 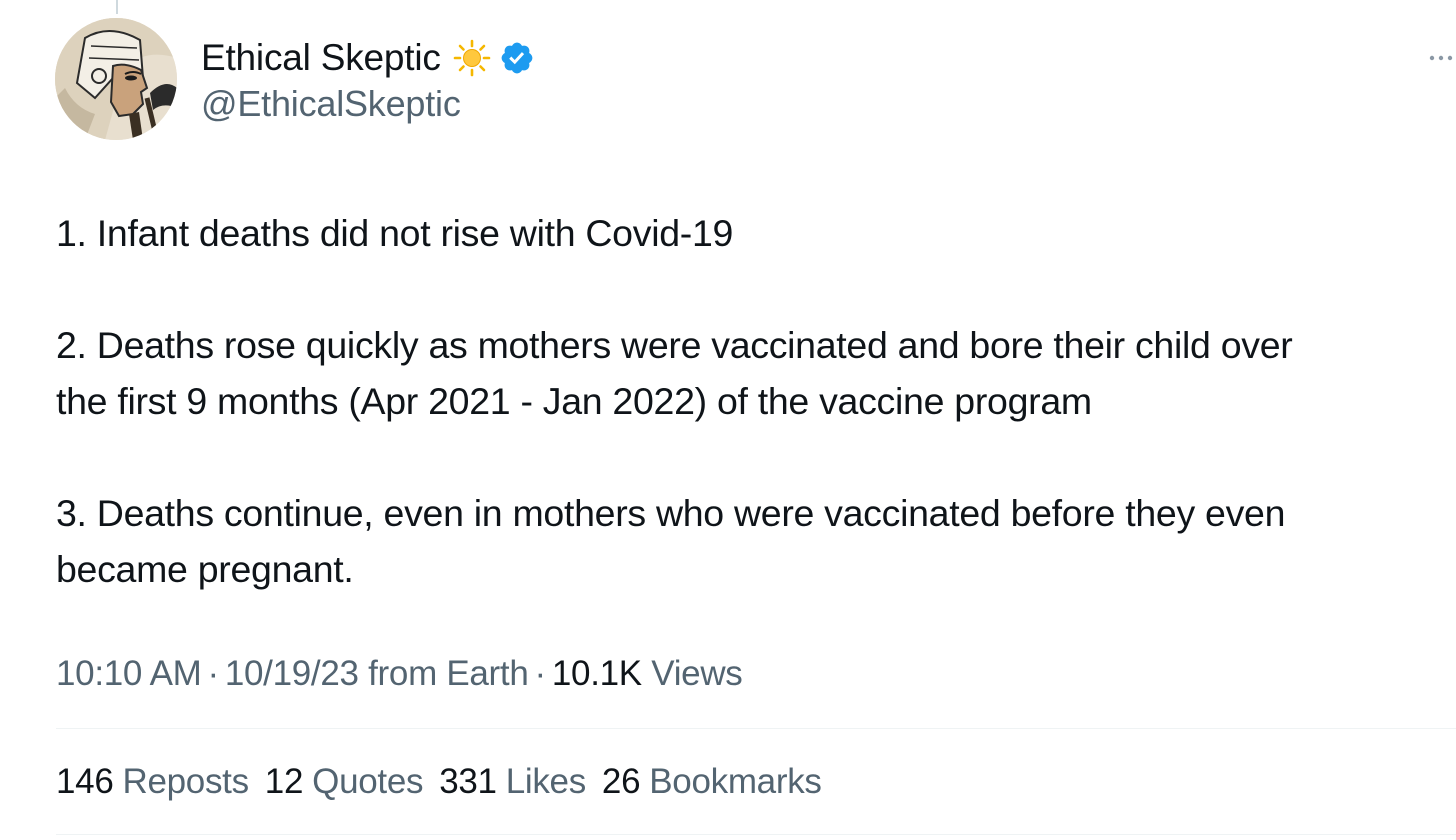 What do you see at coordinates (697, 673) in the screenshot?
I see `views-label: Views` at bounding box center [697, 673].